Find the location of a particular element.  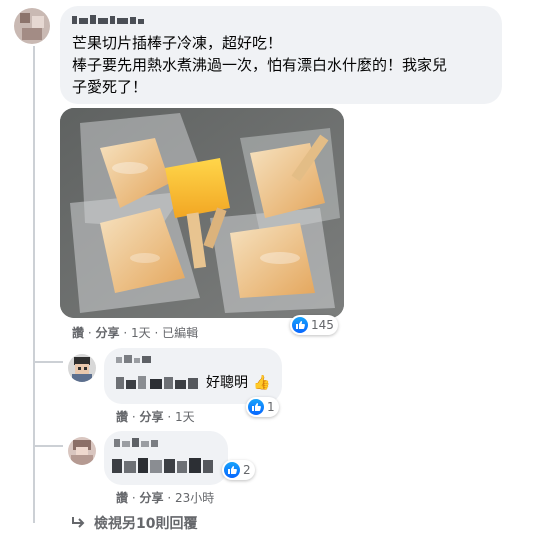

reply-actions: 讚 · 分享 · 1天 is located at coordinates (155, 416).